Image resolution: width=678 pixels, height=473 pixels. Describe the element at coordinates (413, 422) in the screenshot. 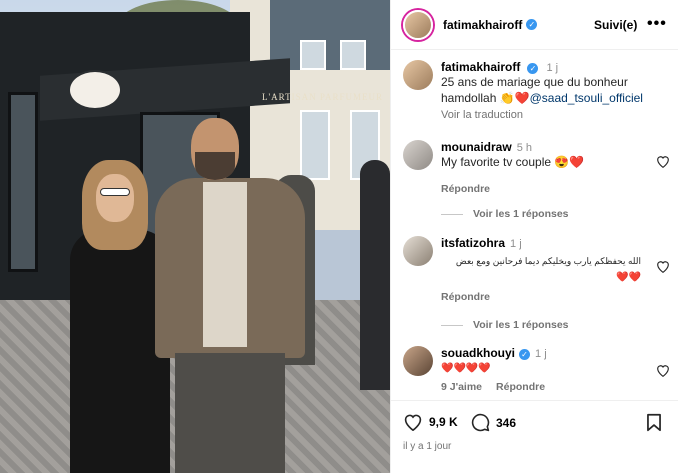

I see `heart-icon` at that location.